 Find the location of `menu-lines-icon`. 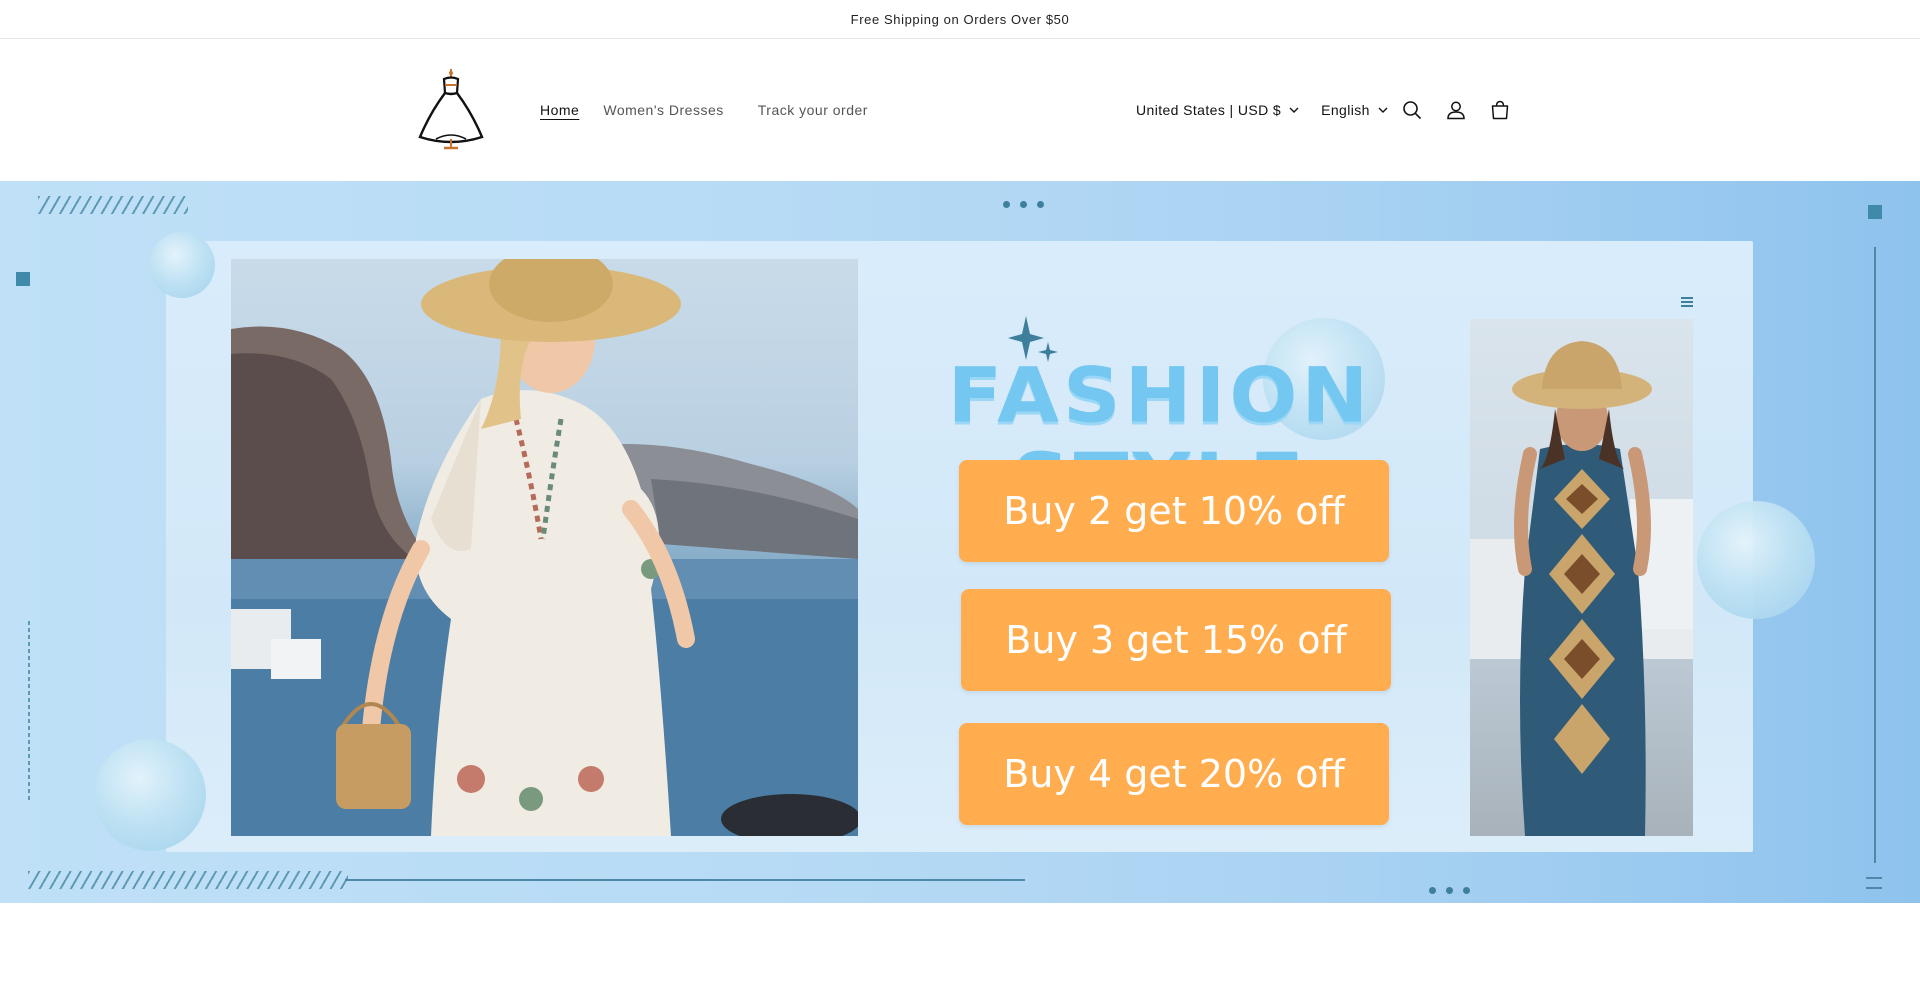

menu-lines-icon is located at coordinates (1687, 302).